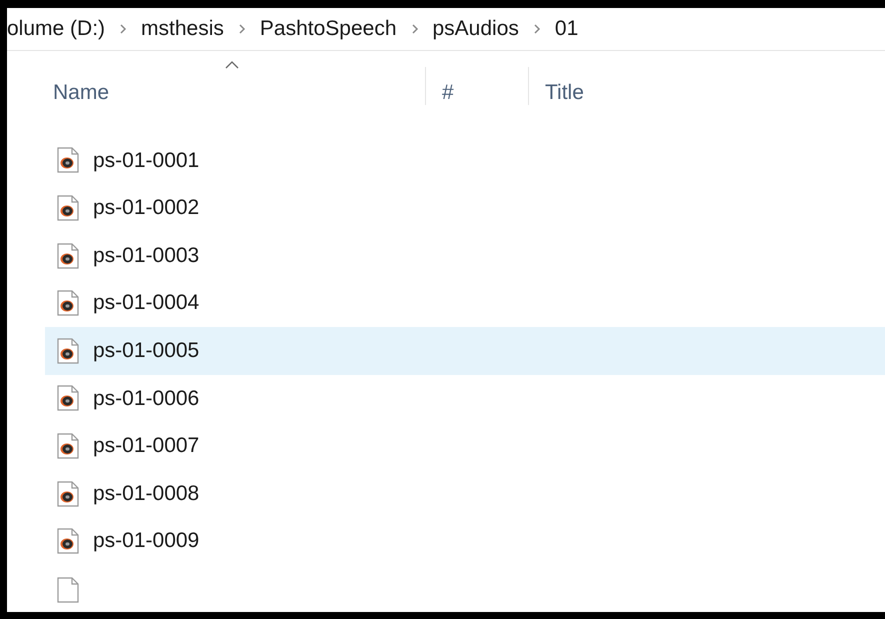 The height and width of the screenshot is (619, 885). What do you see at coordinates (146, 208) in the screenshot?
I see `file-name: ps-01-0002` at bounding box center [146, 208].